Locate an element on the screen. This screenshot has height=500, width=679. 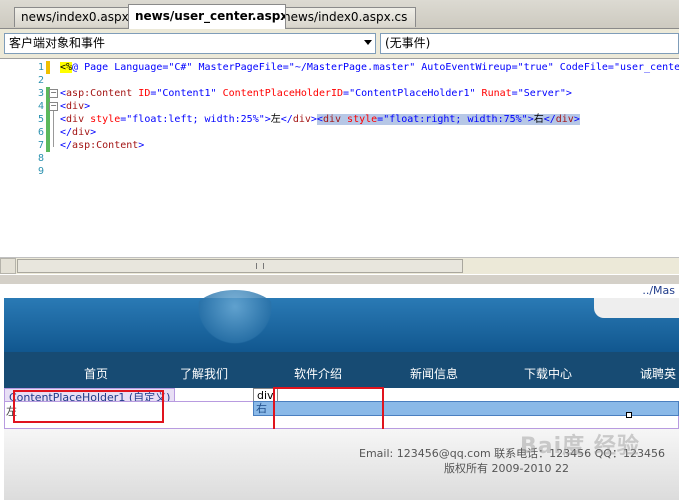
client-objects-value: 客户端对象和事件 is located at coordinates (57, 43).